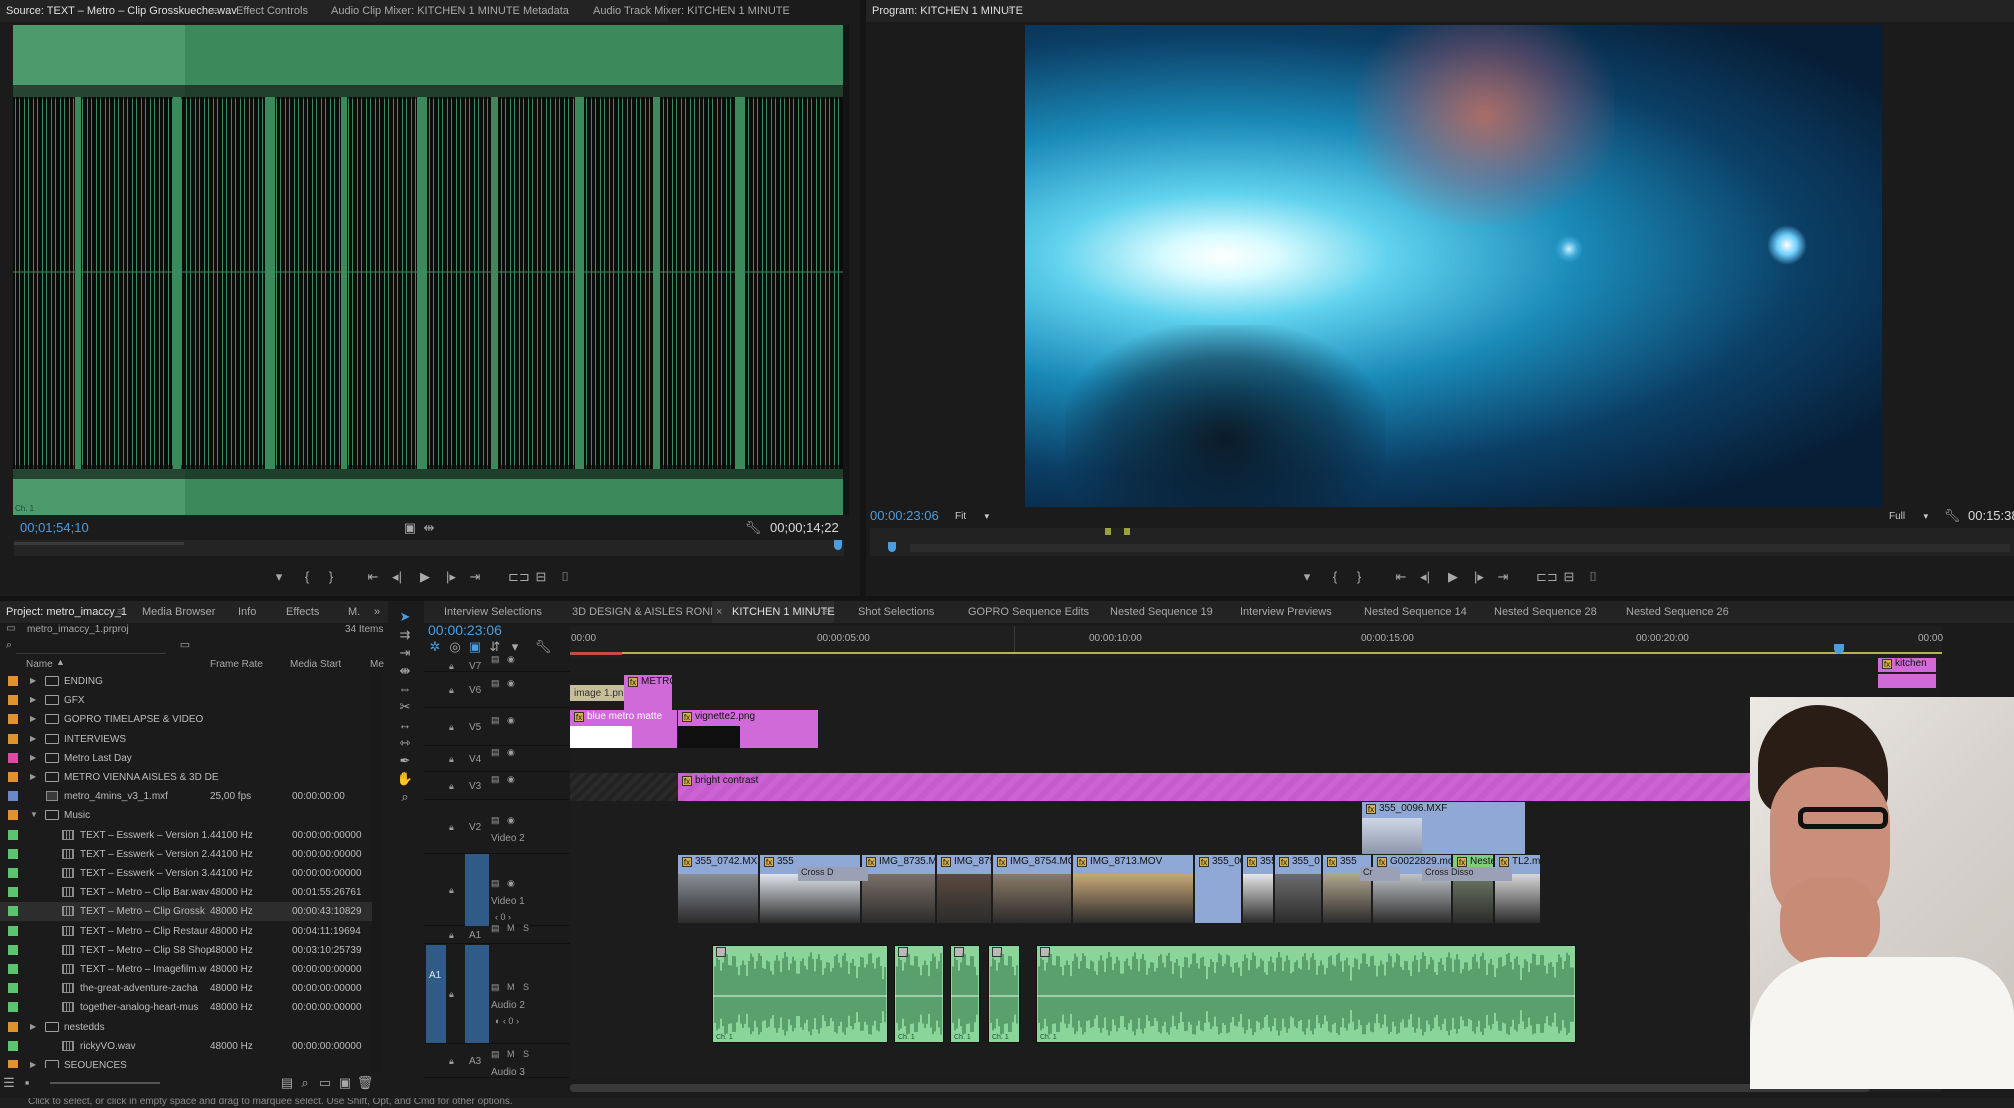 The height and width of the screenshot is (1108, 2014). I want to click on mark-in-icon: {, so click(1335, 578).